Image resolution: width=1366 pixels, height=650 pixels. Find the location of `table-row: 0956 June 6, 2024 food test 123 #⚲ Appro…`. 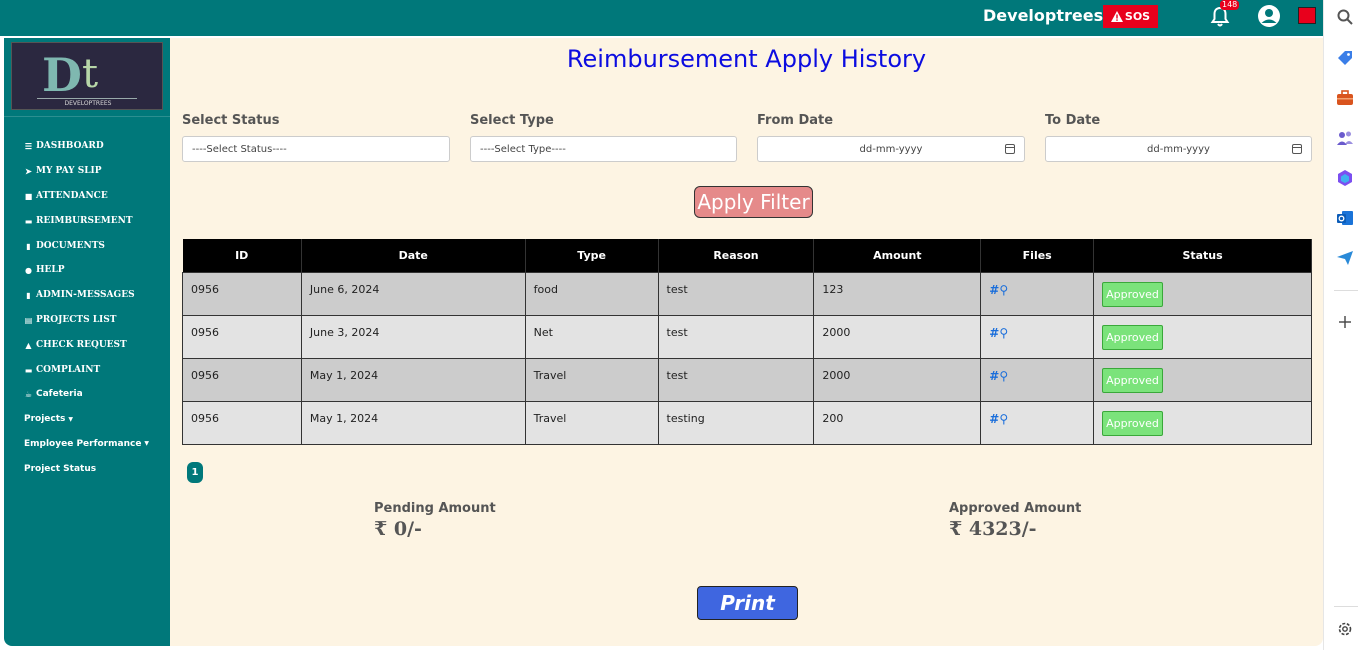

table-row: 0956 June 6, 2024 food test 123 #⚲ Appro… is located at coordinates (747, 293).